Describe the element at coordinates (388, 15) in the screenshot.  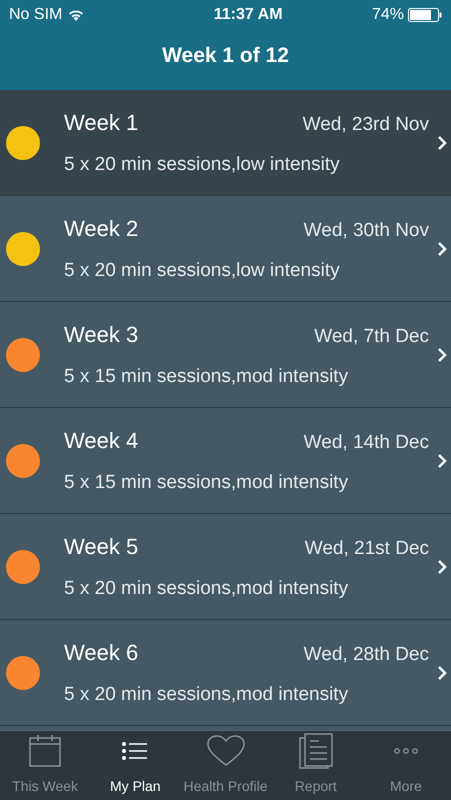
I see `battery-percent: 74%` at that location.